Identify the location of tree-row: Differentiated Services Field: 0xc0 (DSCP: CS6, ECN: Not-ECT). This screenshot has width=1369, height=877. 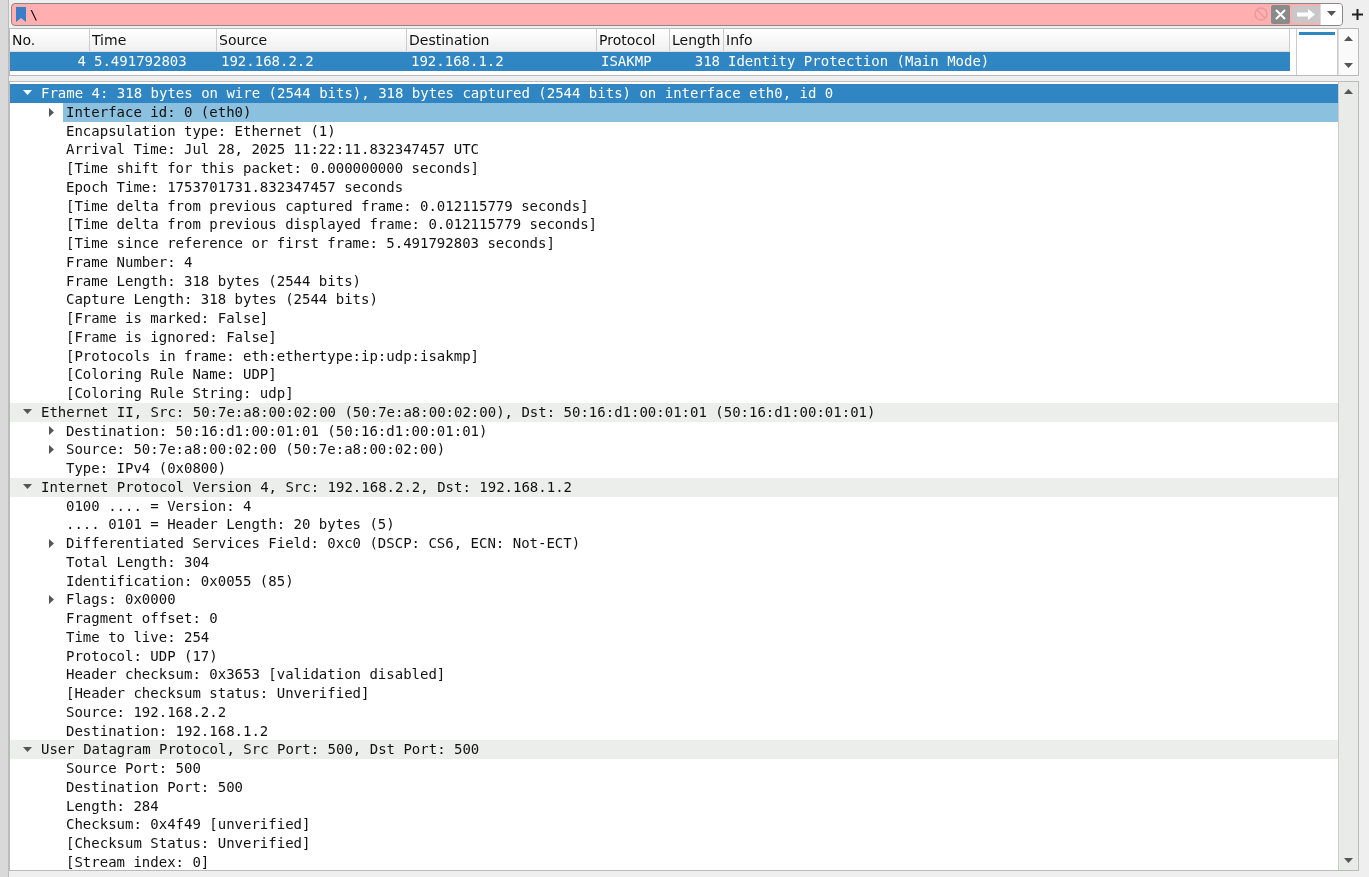
(674, 543).